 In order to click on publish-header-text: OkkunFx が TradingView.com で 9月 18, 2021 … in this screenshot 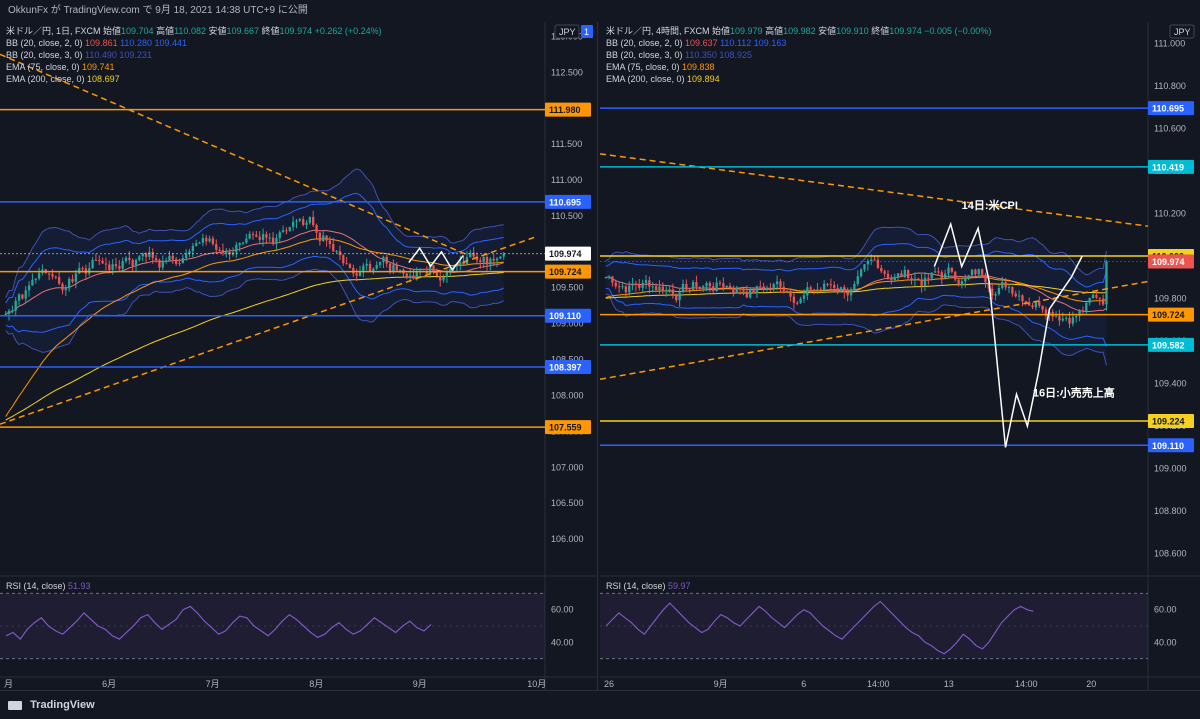, I will do `click(158, 10)`.